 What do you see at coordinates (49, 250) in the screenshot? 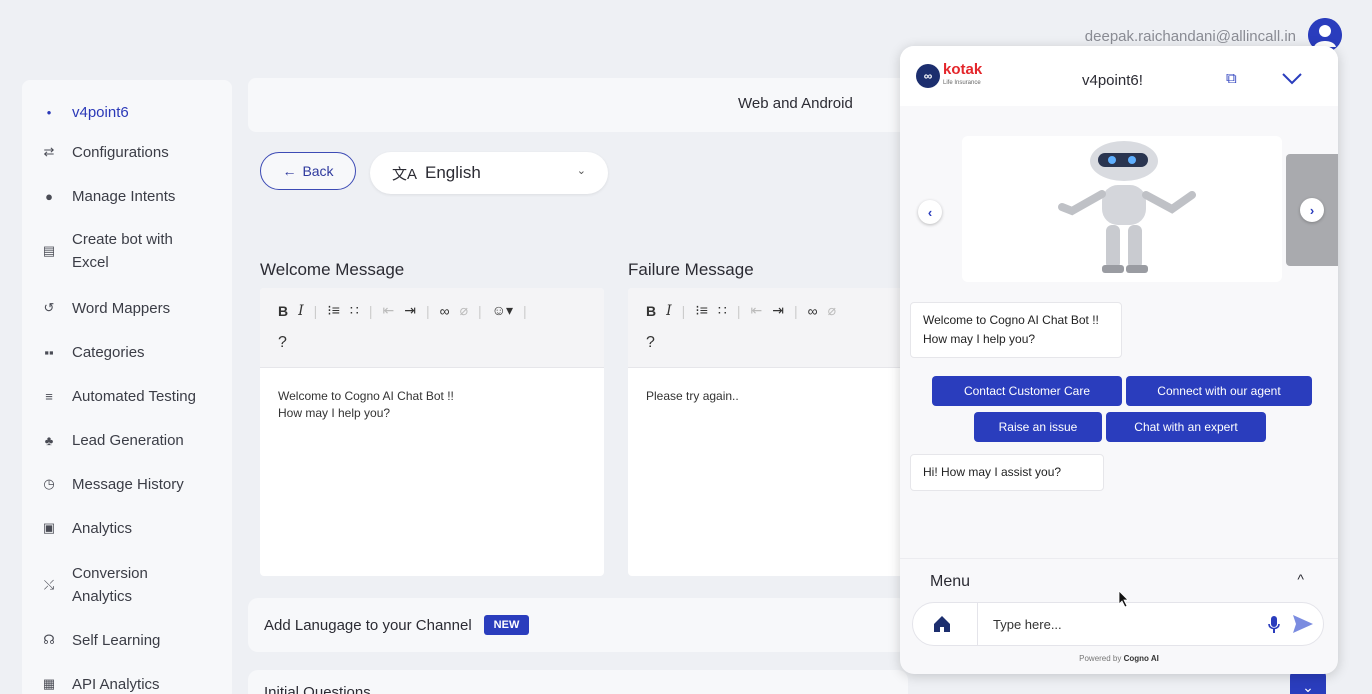
I see `excel-icon: ▤` at bounding box center [49, 250].